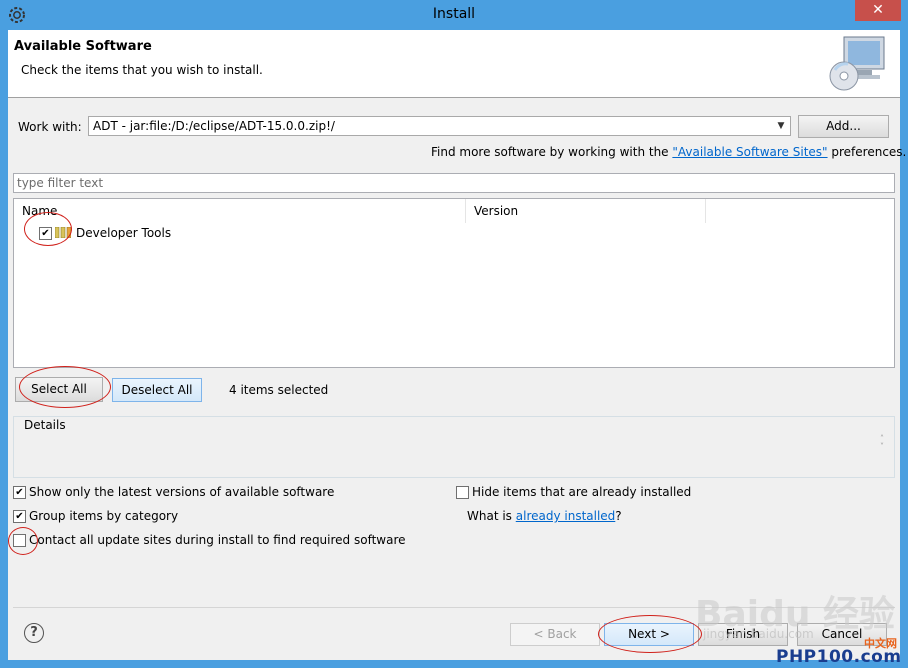 Image resolution: width=908 pixels, height=668 pixels. I want to click on column-header-blank, so click(800, 211).